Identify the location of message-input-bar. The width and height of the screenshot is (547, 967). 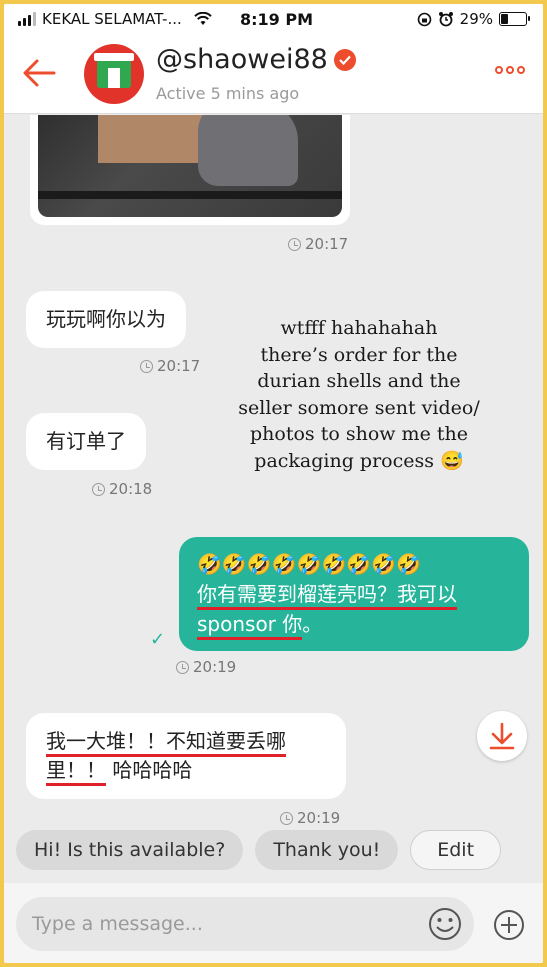
(273, 923).